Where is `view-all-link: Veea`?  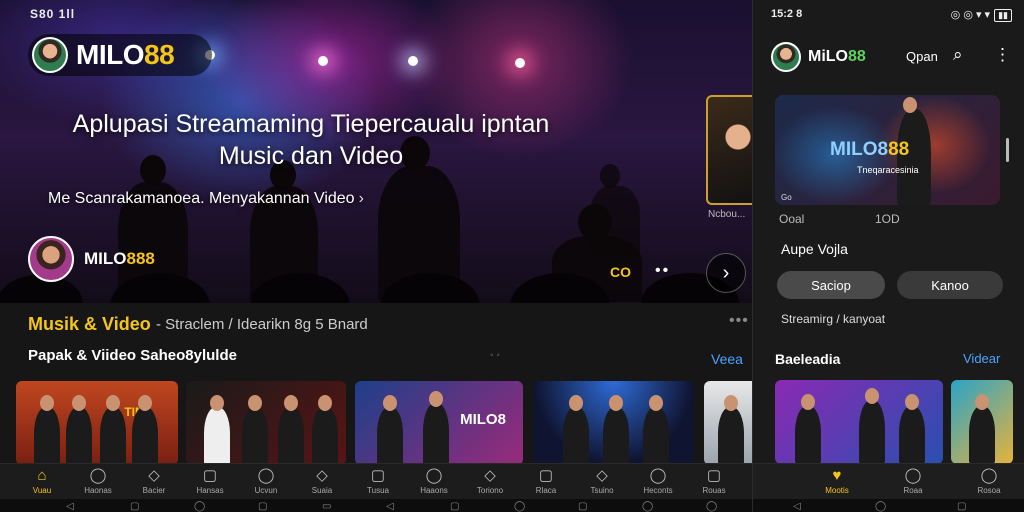 view-all-link: Veea is located at coordinates (727, 359).